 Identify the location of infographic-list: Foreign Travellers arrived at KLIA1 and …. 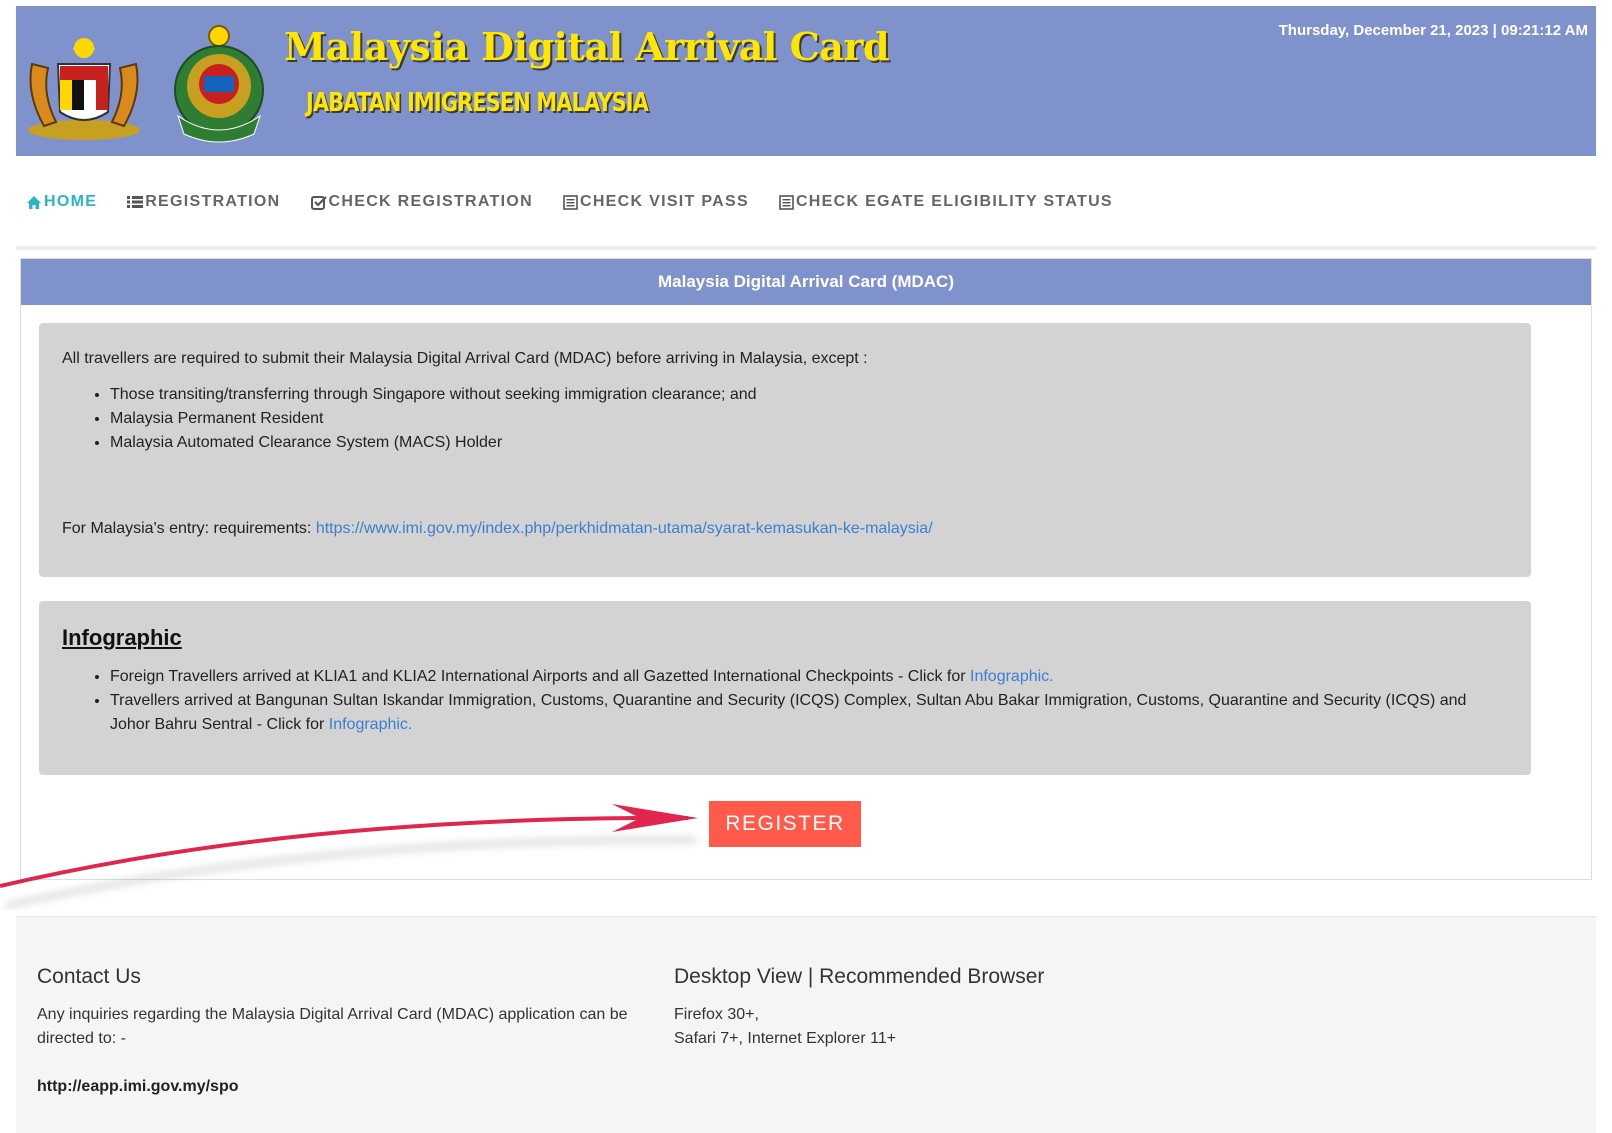
(809, 701).